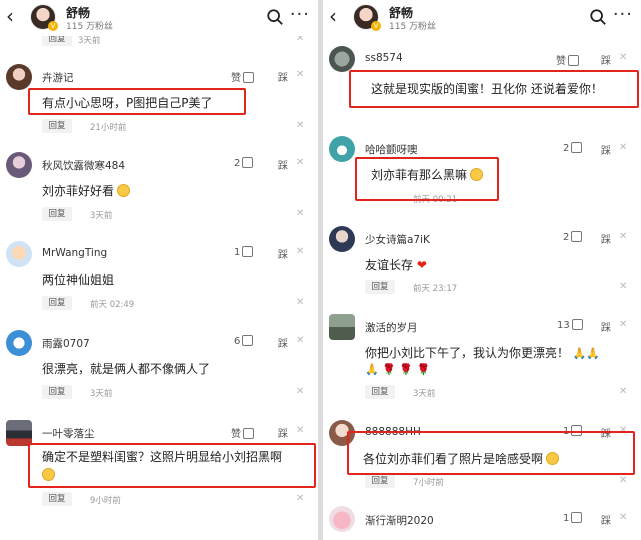  I want to click on like-button: 13, so click(570, 325).